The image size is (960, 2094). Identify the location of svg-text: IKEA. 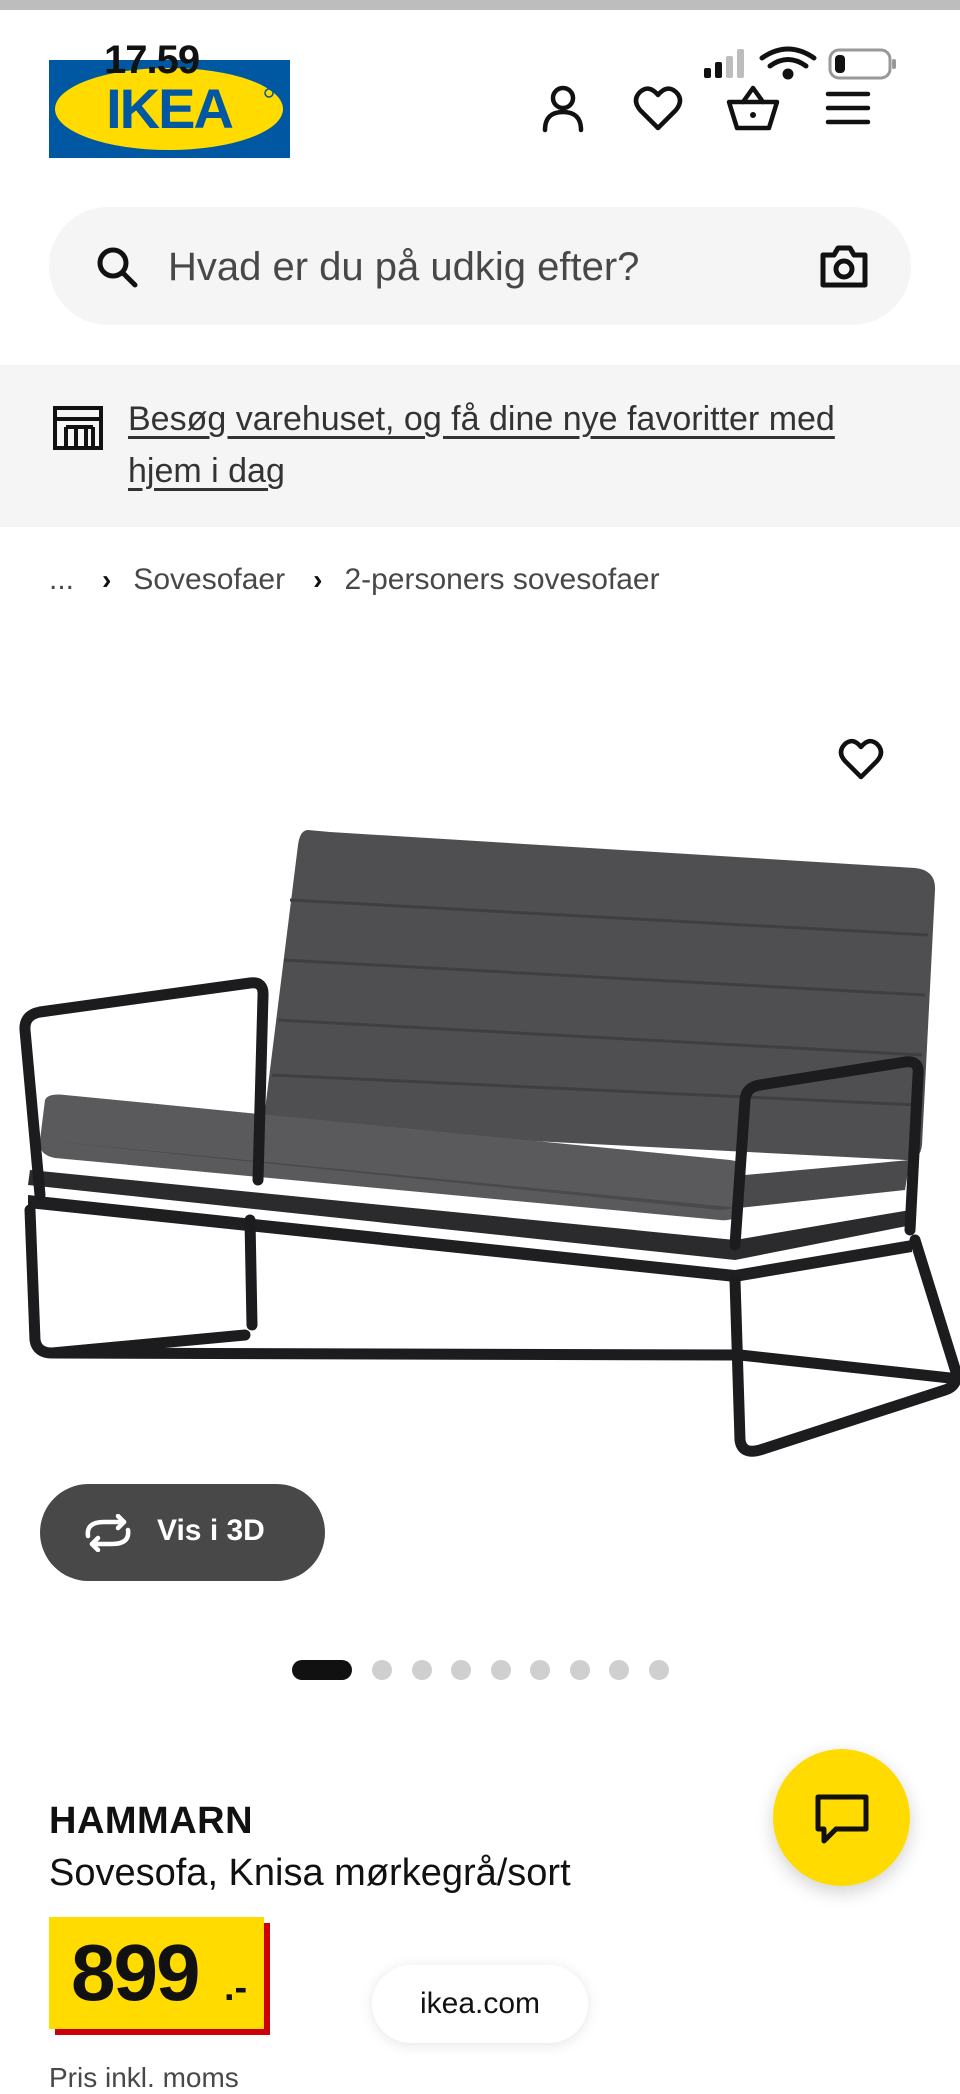
(169, 108).